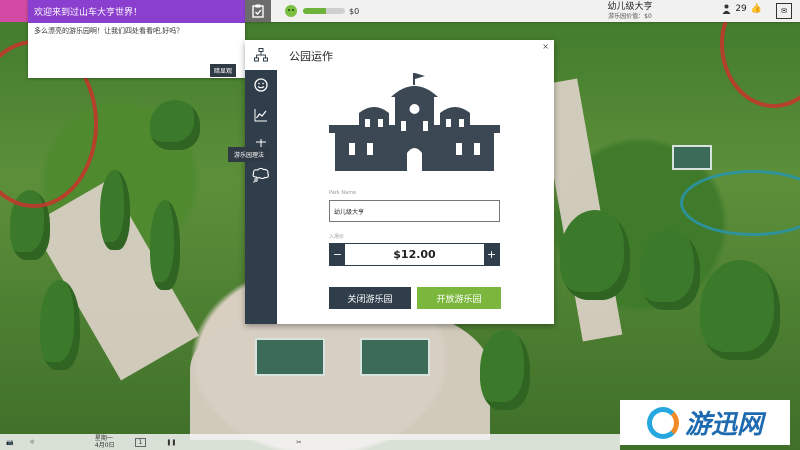  I want to click on game-date: 星期一 4月0日, so click(105, 442).